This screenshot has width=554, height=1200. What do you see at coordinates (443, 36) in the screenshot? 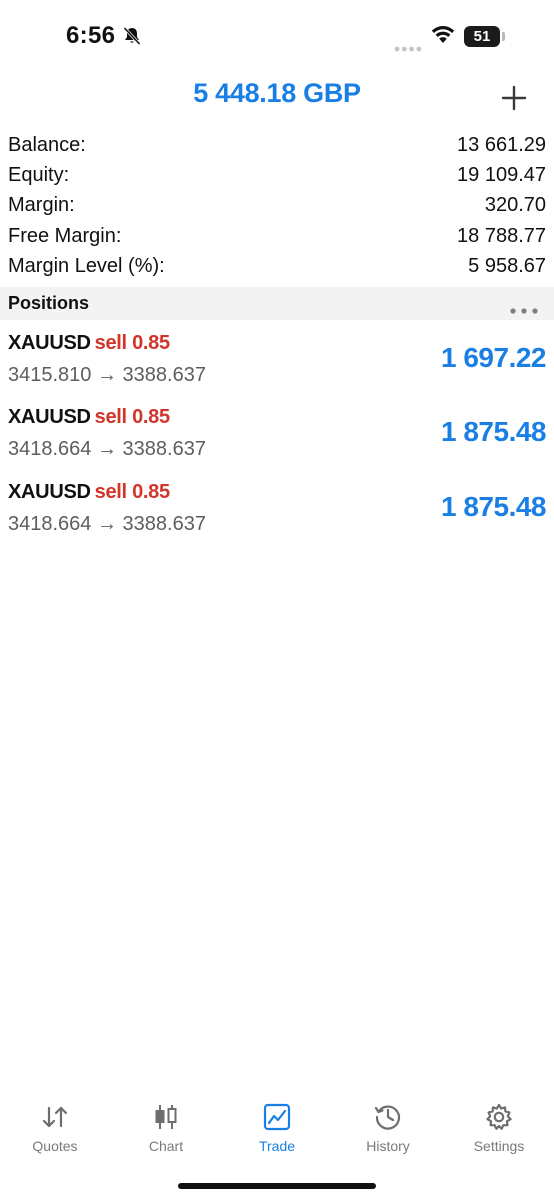
I see `wifi-icon` at bounding box center [443, 36].